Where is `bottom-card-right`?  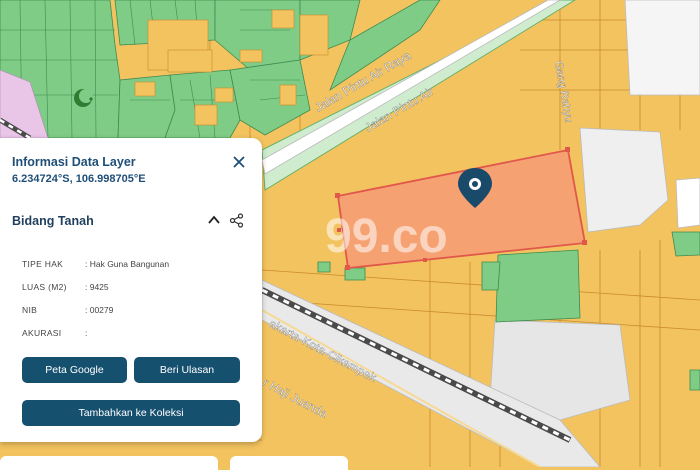 bottom-card-right is located at coordinates (289, 463).